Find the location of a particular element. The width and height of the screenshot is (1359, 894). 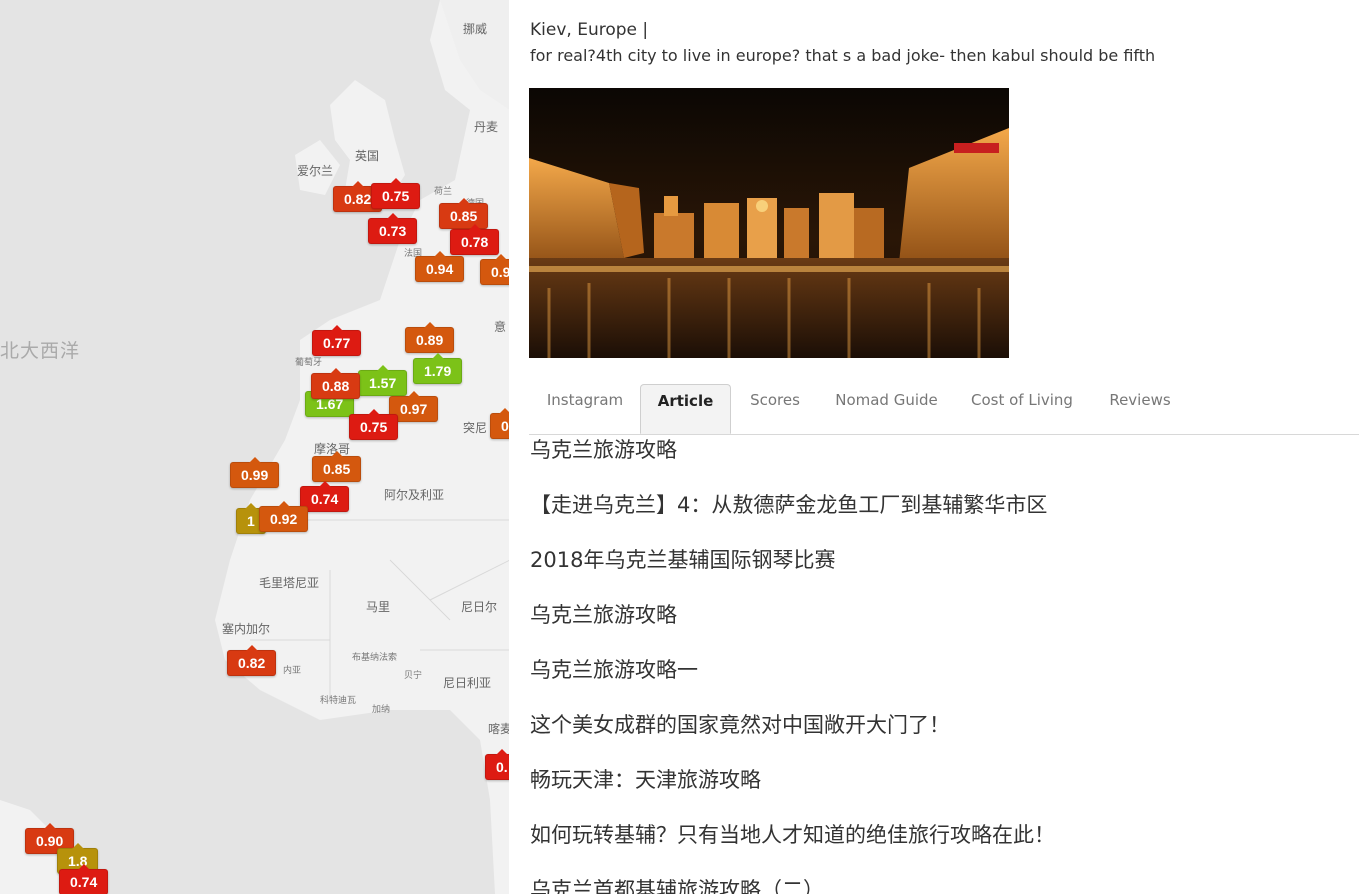

article-link: 乌克兰旅游攻略一 is located at coordinates (614, 669).